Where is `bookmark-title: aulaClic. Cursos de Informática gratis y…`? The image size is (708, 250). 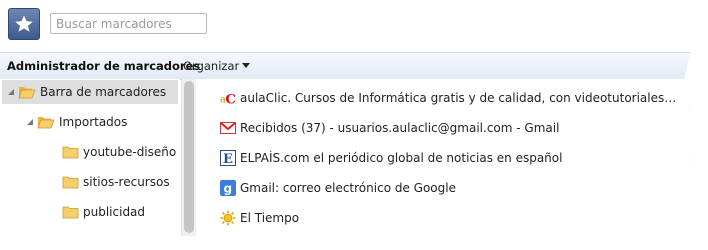 bookmark-title: aulaClic. Cursos de Informática gratis y… is located at coordinates (460, 98).